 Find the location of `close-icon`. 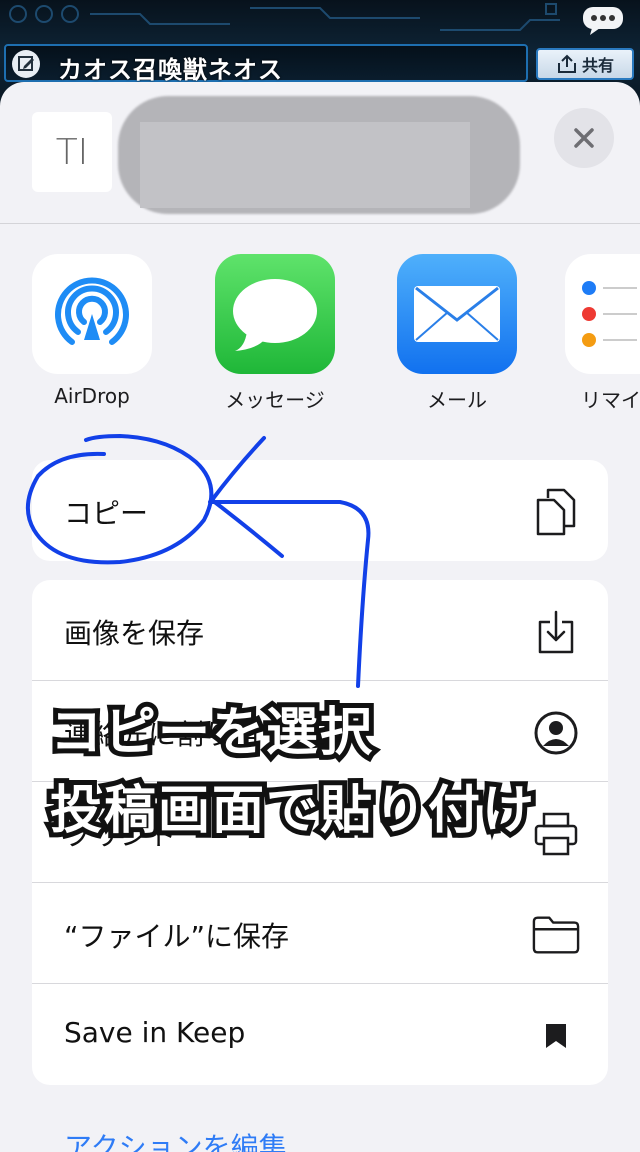

close-icon is located at coordinates (584, 138).